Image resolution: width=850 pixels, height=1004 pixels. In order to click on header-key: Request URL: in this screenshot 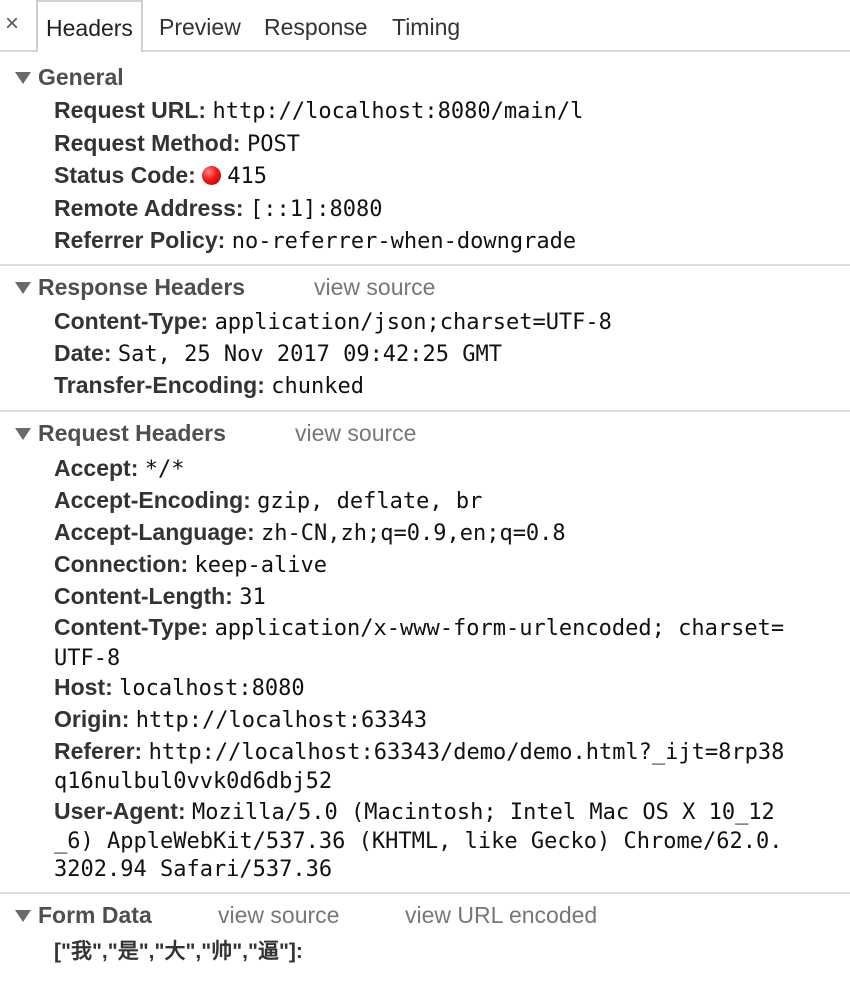, I will do `click(130, 110)`.